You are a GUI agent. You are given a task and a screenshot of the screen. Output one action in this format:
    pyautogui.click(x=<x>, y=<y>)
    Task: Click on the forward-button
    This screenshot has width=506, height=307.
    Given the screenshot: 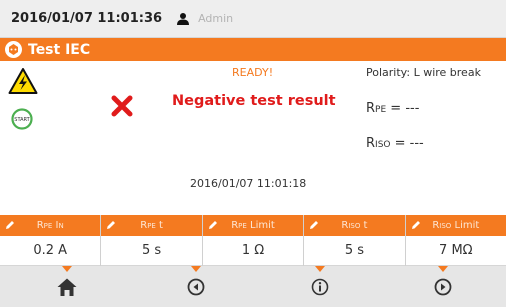 What is the action you would take?
    pyautogui.click(x=443, y=286)
    